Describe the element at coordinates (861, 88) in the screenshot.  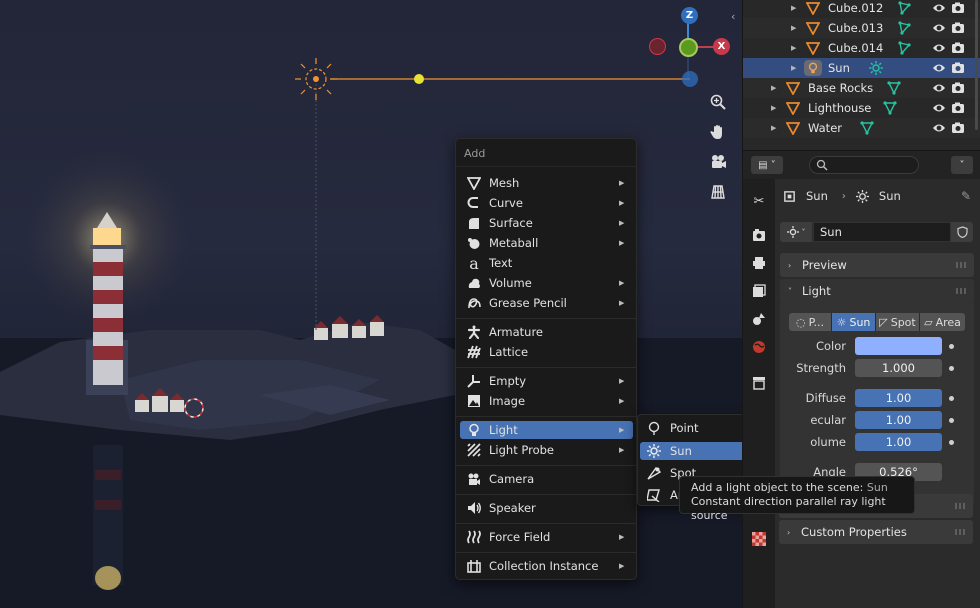
I see `outliner-row-base-rocks: ▶ Base Rocks` at that location.